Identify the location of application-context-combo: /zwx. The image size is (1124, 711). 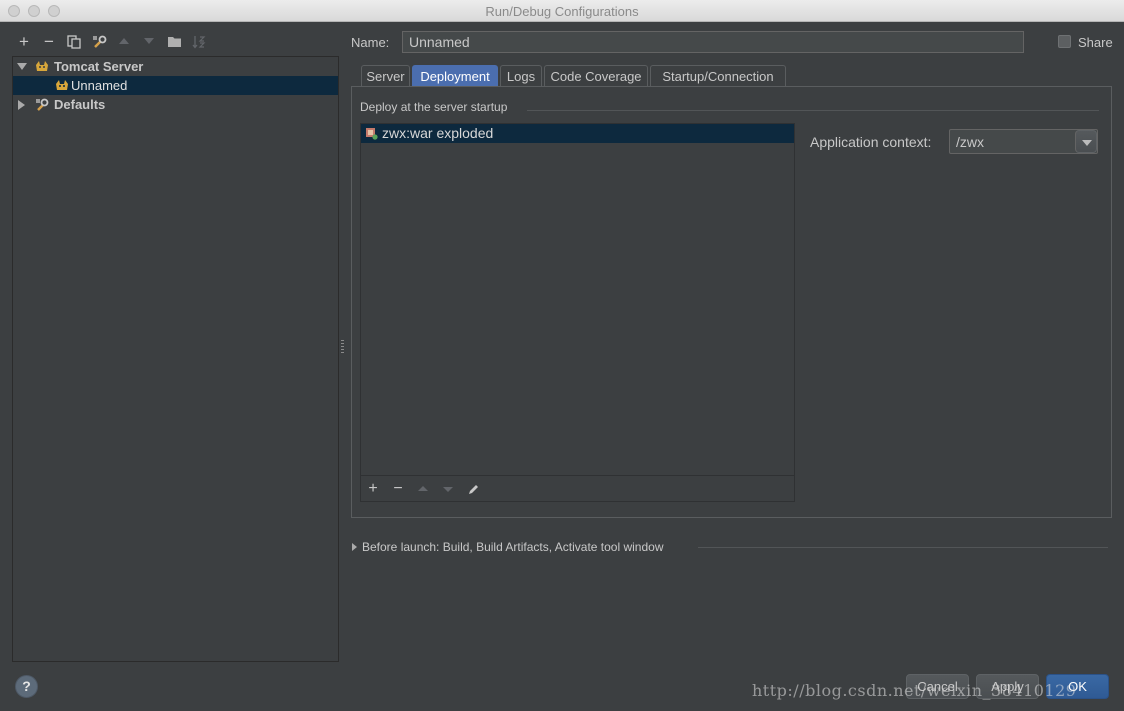
(1023, 141).